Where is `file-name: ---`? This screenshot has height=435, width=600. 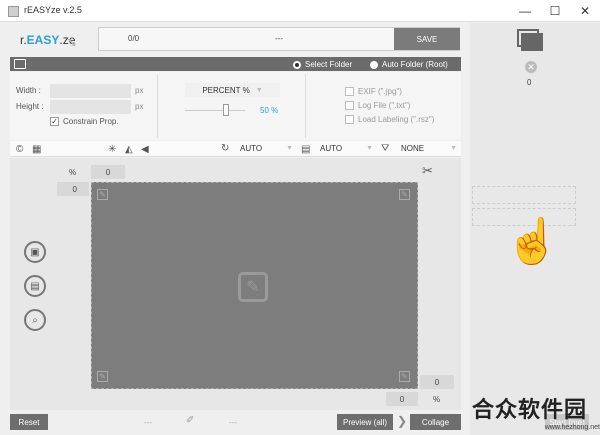 file-name: --- is located at coordinates (279, 38).